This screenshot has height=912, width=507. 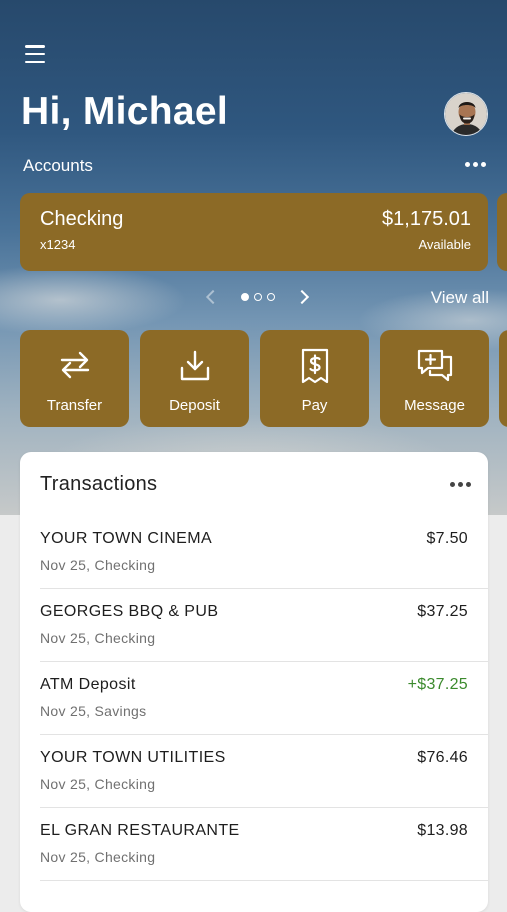 What do you see at coordinates (264, 880) in the screenshot?
I see `divider` at bounding box center [264, 880].